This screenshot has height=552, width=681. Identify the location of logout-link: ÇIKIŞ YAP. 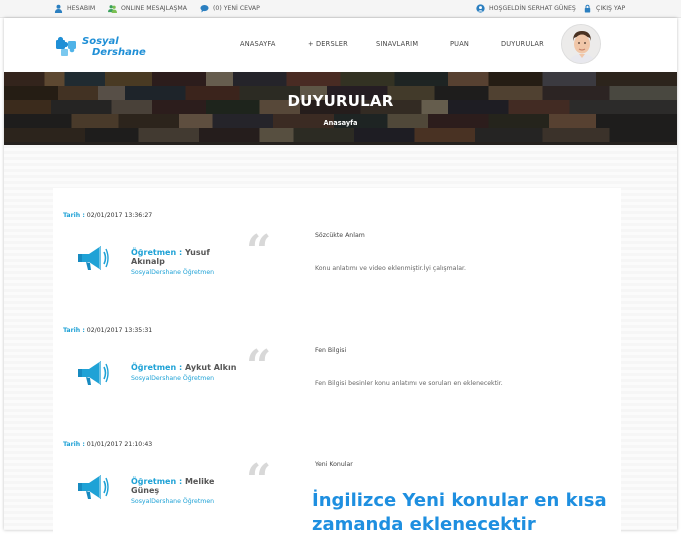
(604, 8).